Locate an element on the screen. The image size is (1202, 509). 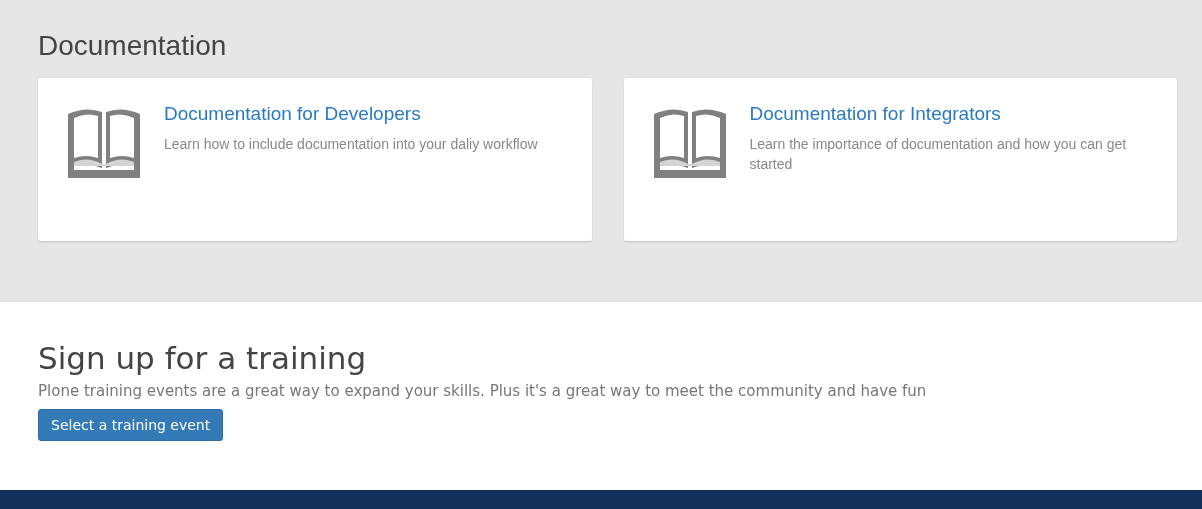
section-title: Documentation is located at coordinates (133, 46).